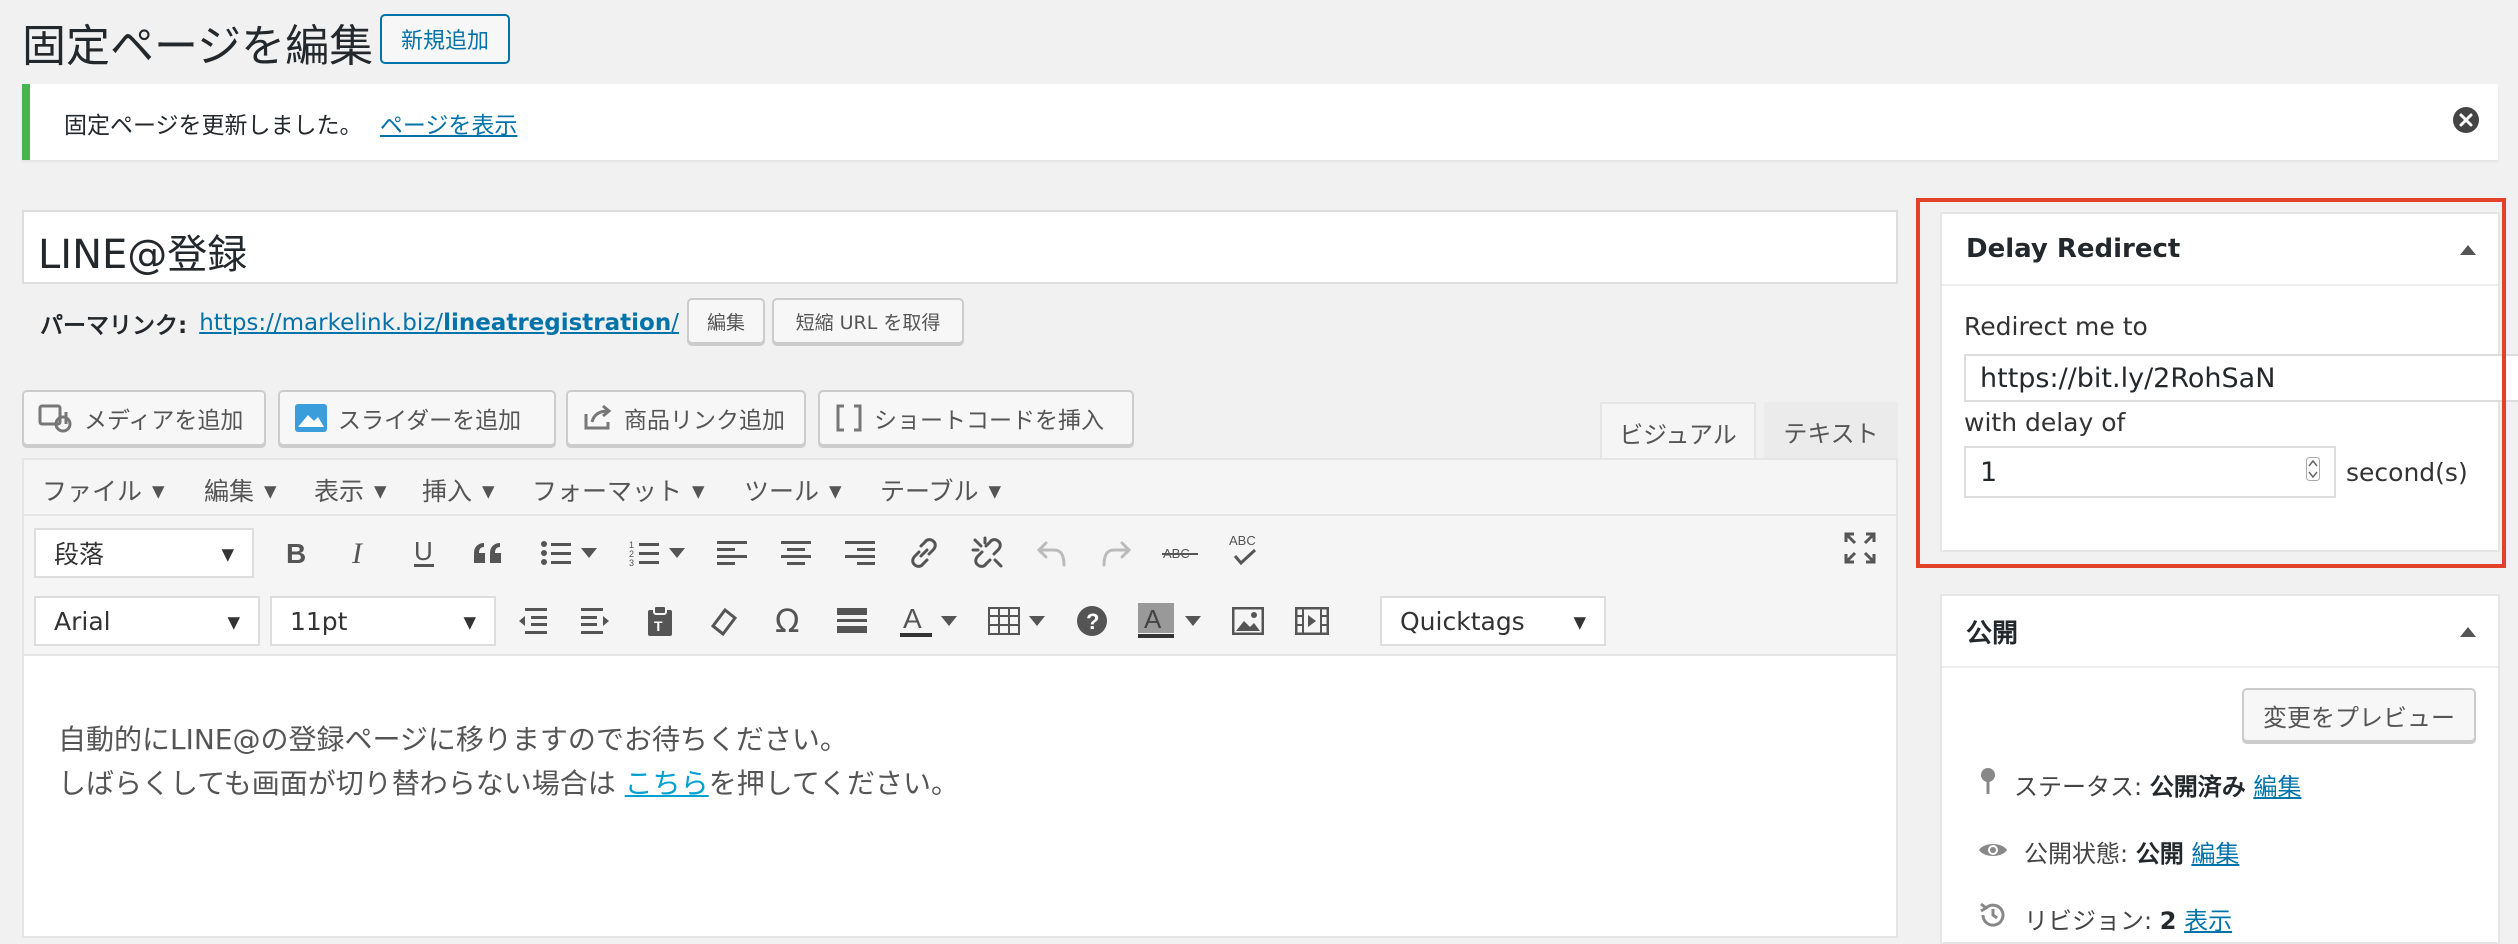  What do you see at coordinates (724, 621) in the screenshot?
I see `clear-formatting-icon` at bounding box center [724, 621].